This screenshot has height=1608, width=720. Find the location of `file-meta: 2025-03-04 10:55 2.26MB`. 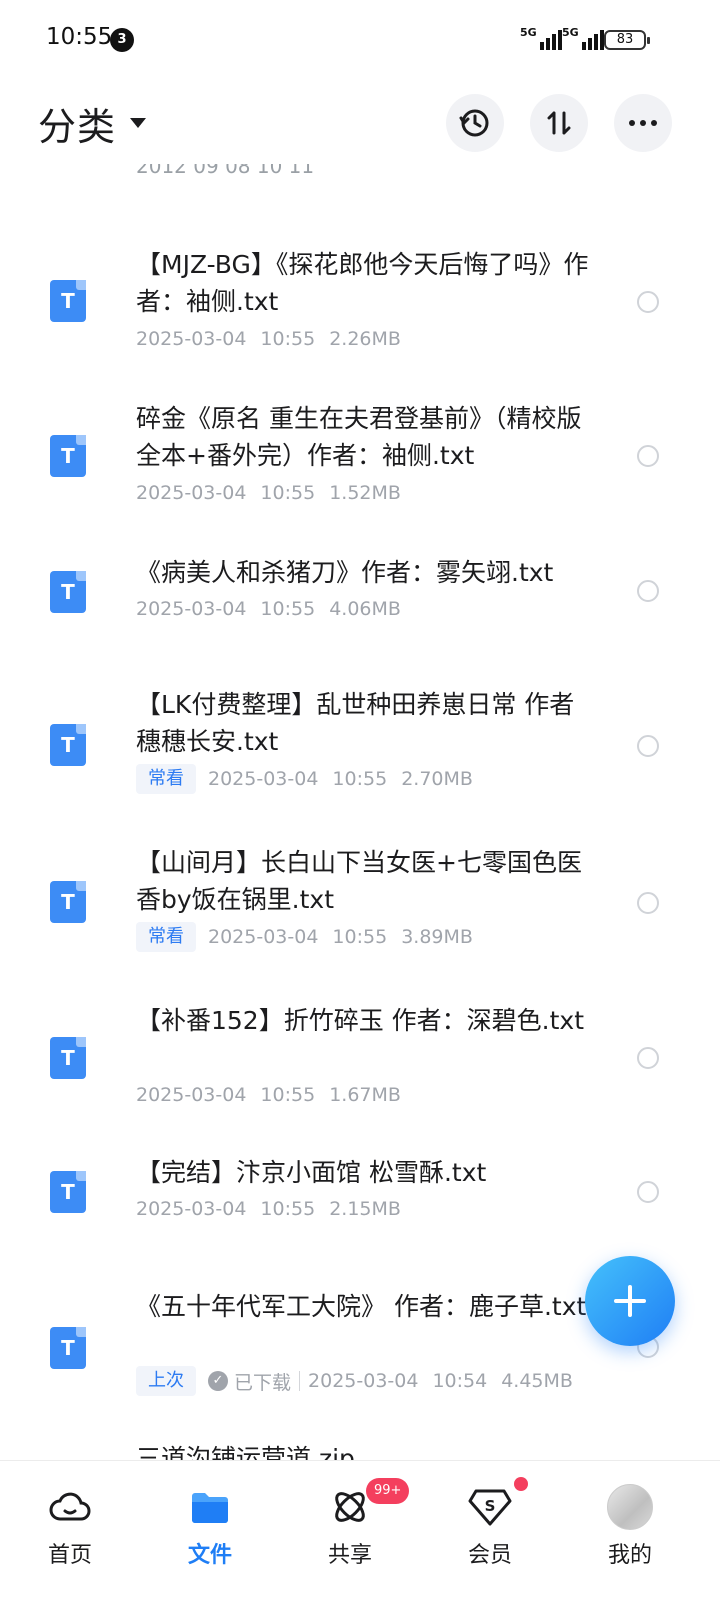

file-meta: 2025-03-04 10:55 2.26MB is located at coordinates (268, 339).